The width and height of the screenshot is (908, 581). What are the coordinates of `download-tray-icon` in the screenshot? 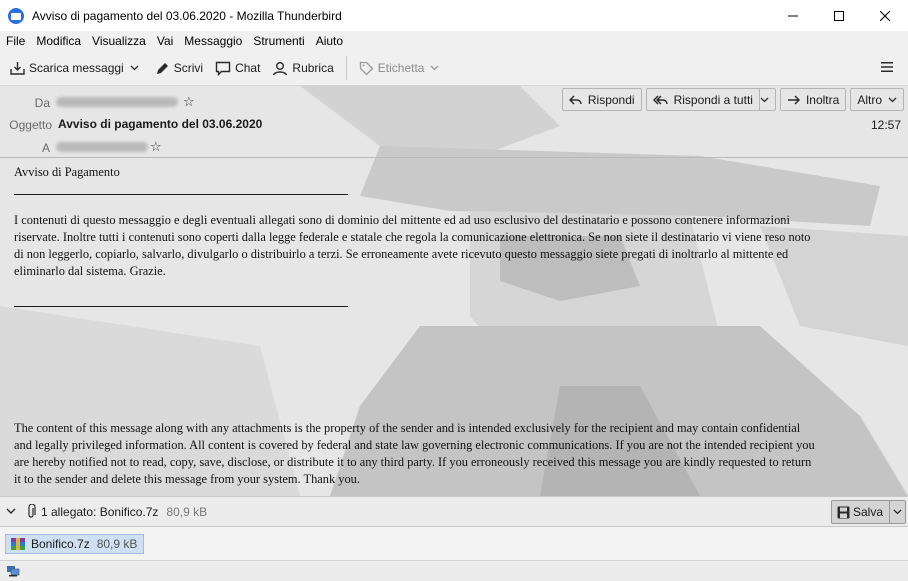 It's located at (17, 68).